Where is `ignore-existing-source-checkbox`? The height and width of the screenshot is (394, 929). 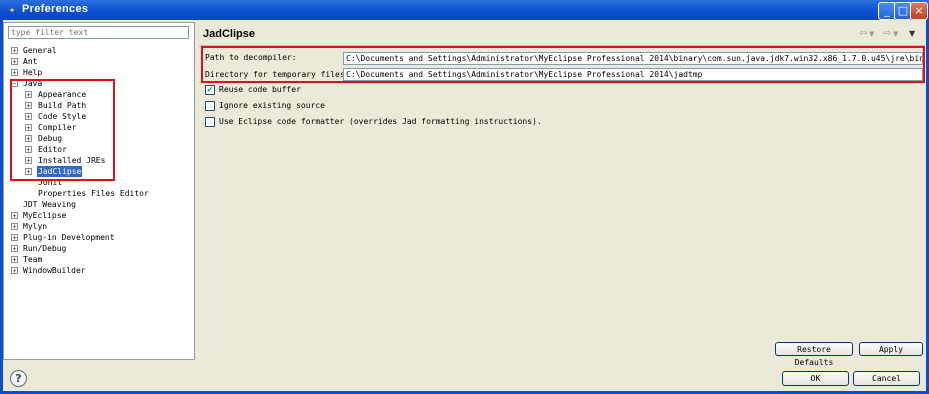 ignore-existing-source-checkbox is located at coordinates (210, 106).